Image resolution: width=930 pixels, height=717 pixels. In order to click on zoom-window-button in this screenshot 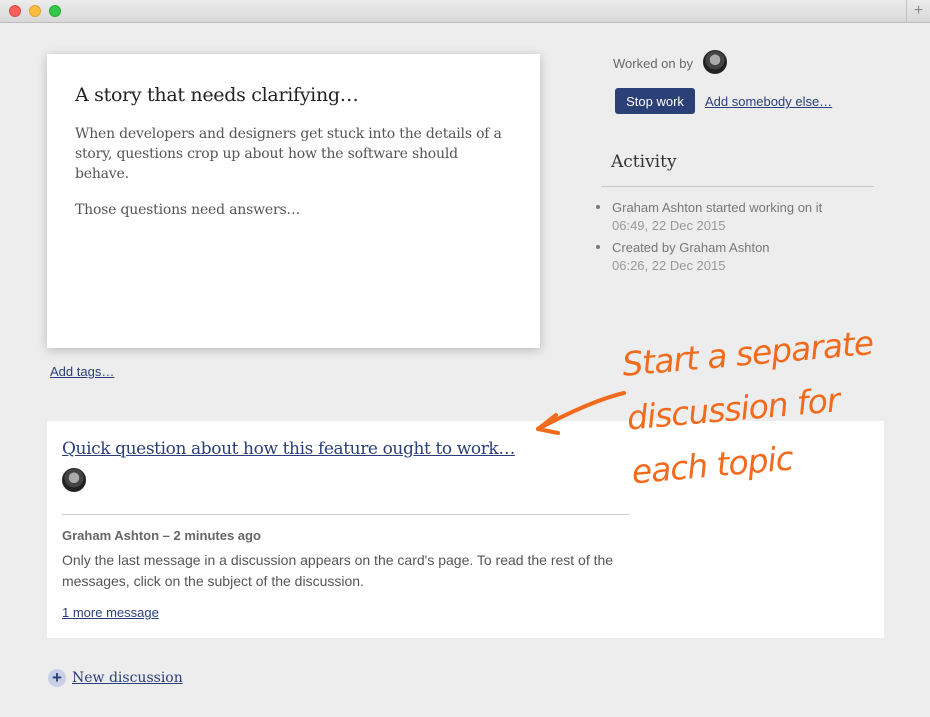, I will do `click(55, 11)`.